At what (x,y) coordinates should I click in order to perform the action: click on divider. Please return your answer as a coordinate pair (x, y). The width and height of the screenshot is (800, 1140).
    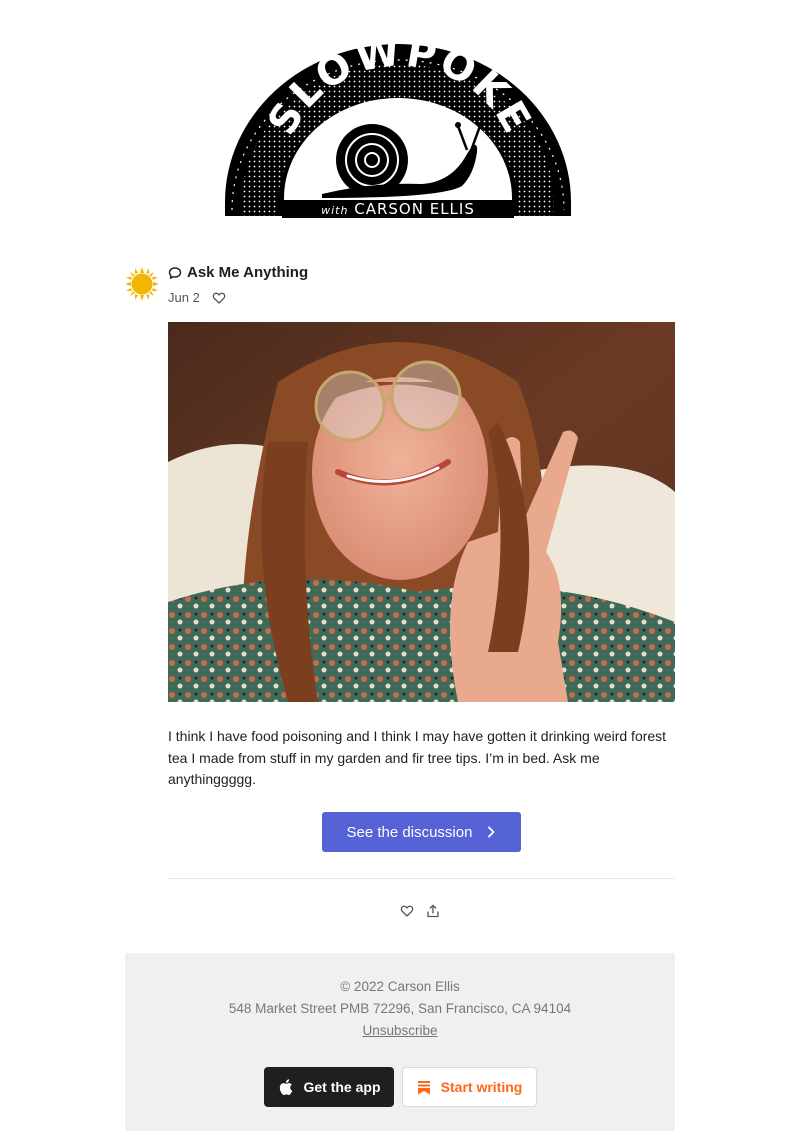
    Looking at the image, I should click on (421, 878).